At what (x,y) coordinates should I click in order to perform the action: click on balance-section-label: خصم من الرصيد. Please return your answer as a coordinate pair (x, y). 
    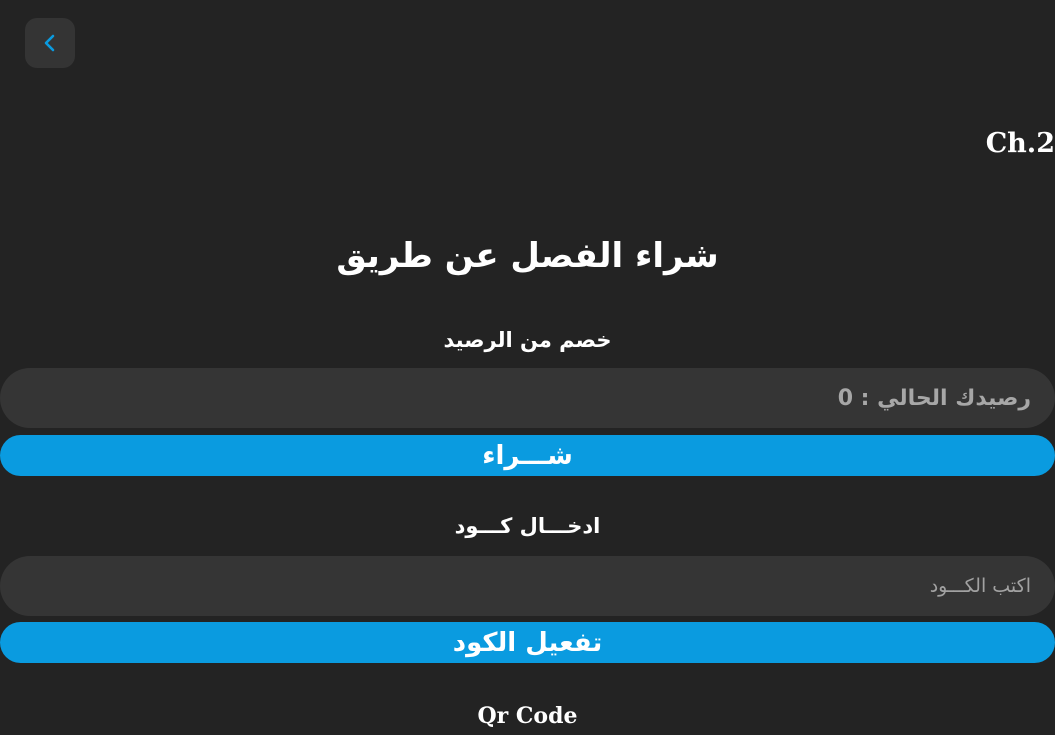
    Looking at the image, I should click on (527, 340).